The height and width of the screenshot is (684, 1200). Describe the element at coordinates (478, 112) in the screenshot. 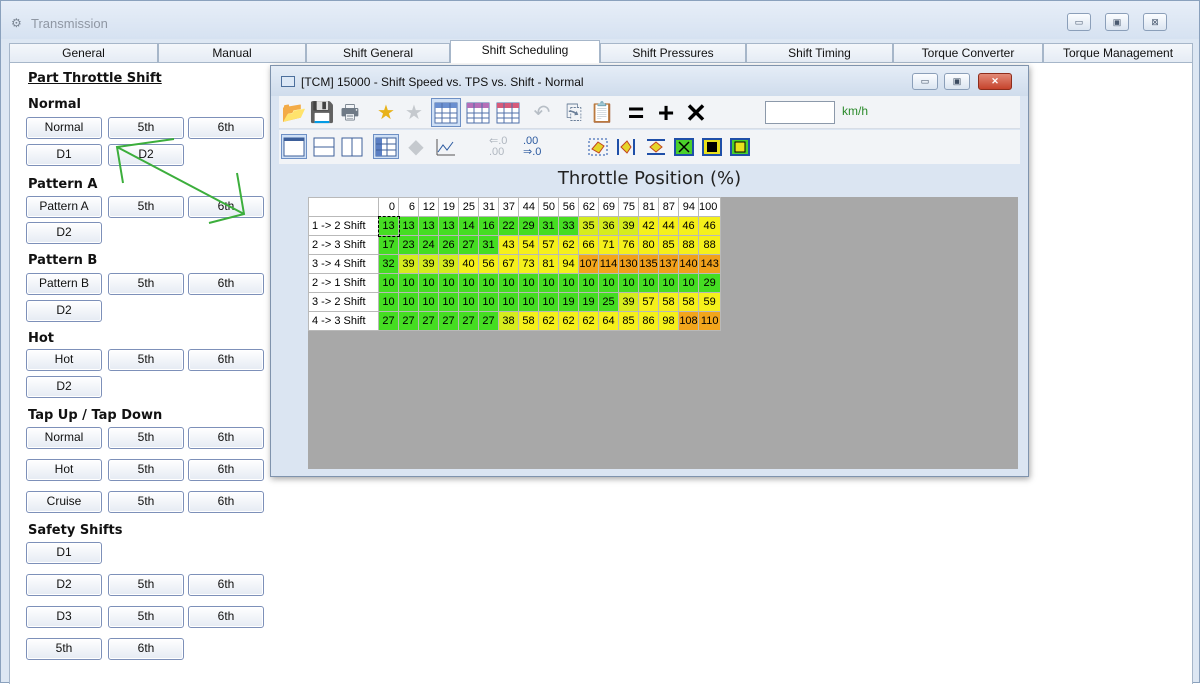

I see `compare-table-icon` at that location.